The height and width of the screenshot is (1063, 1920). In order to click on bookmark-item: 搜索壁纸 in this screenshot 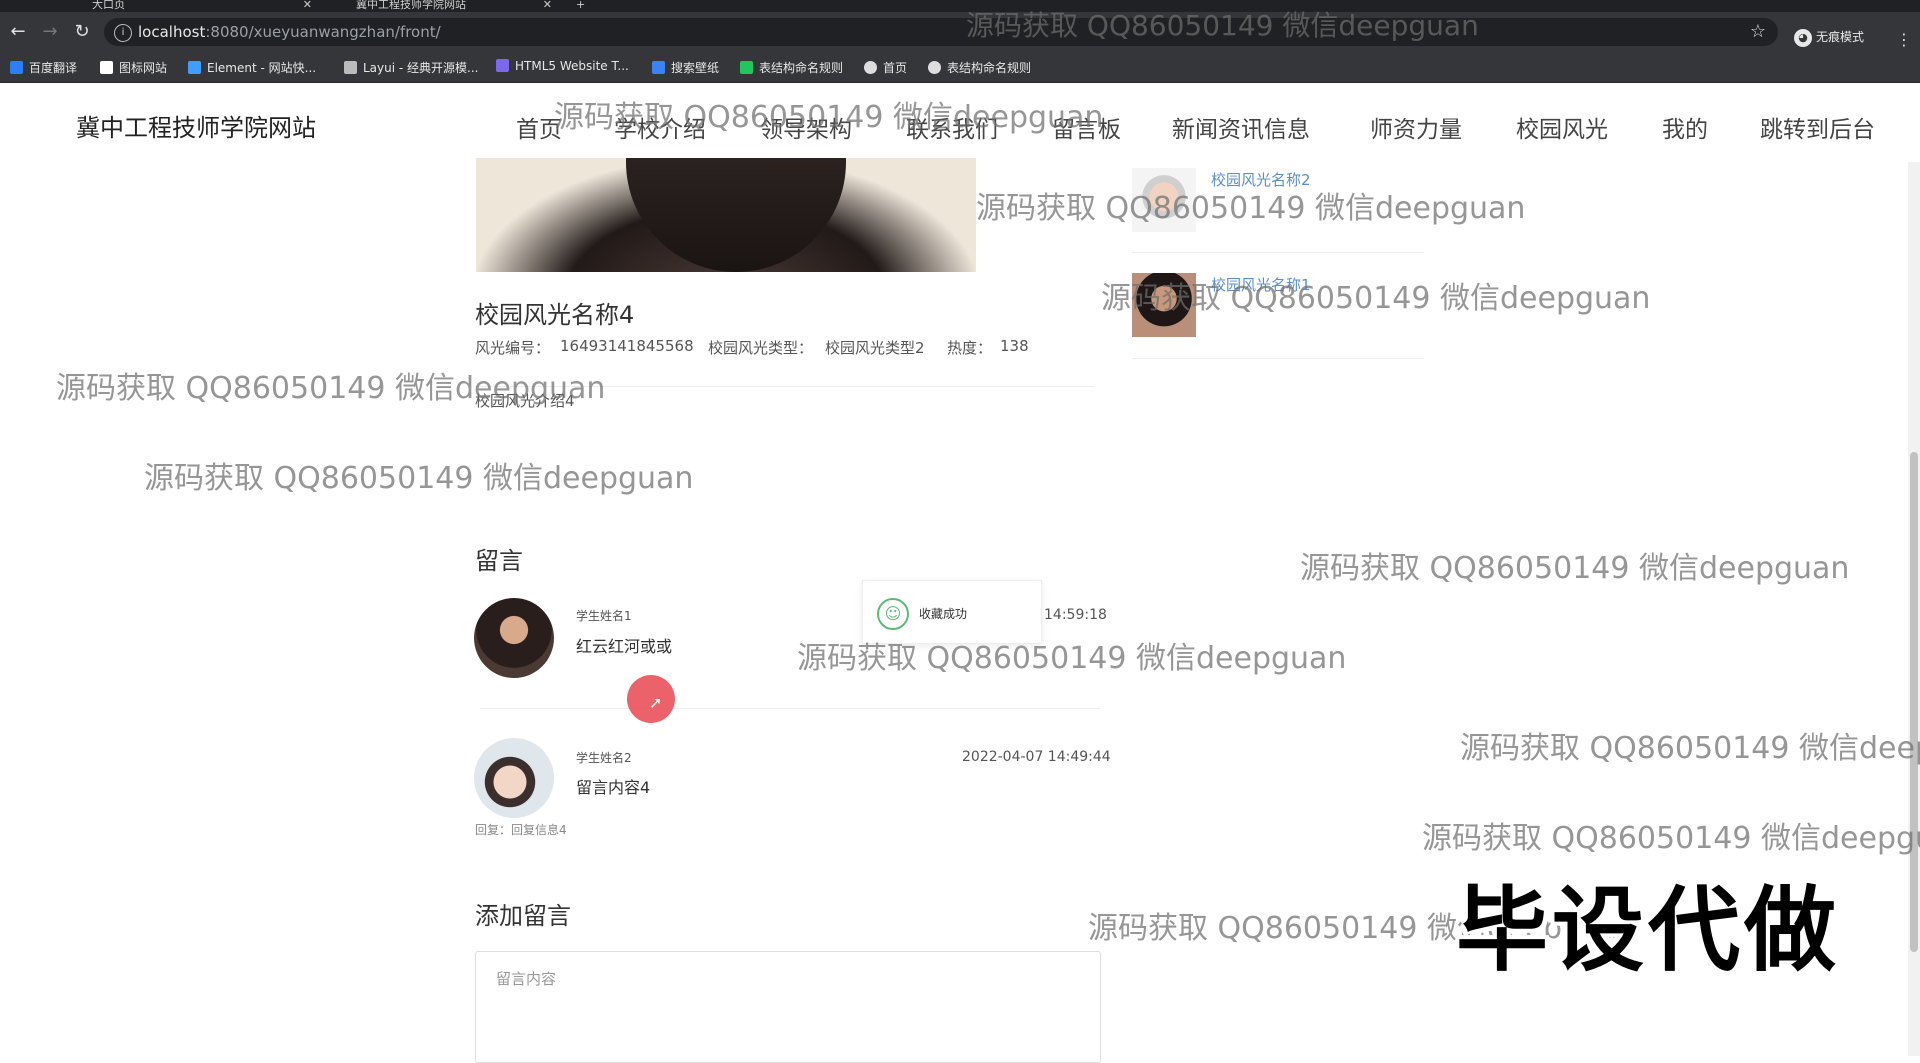, I will do `click(685, 67)`.